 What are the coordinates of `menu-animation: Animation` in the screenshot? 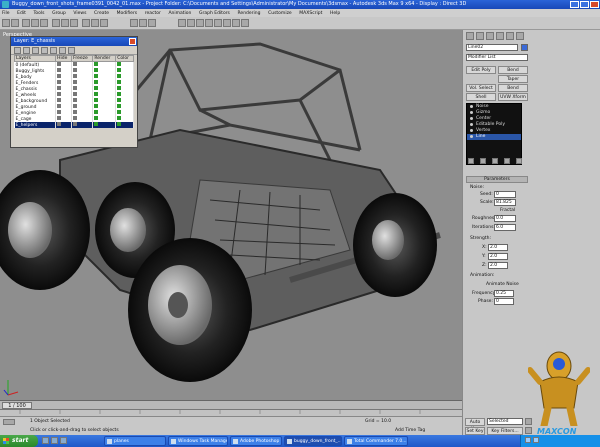 It's located at (179, 13).